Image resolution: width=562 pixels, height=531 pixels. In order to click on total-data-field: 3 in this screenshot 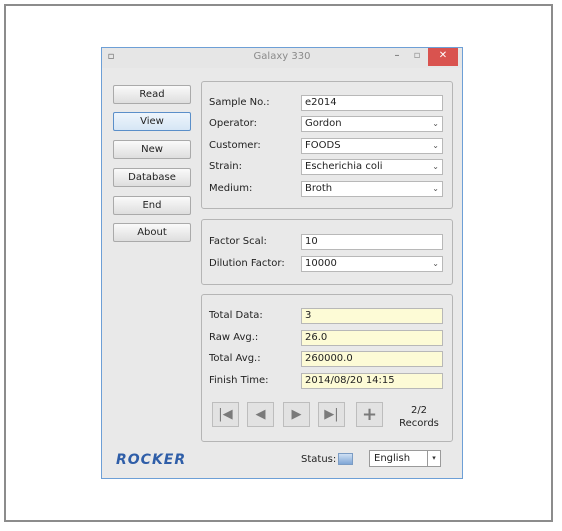, I will do `click(372, 316)`.